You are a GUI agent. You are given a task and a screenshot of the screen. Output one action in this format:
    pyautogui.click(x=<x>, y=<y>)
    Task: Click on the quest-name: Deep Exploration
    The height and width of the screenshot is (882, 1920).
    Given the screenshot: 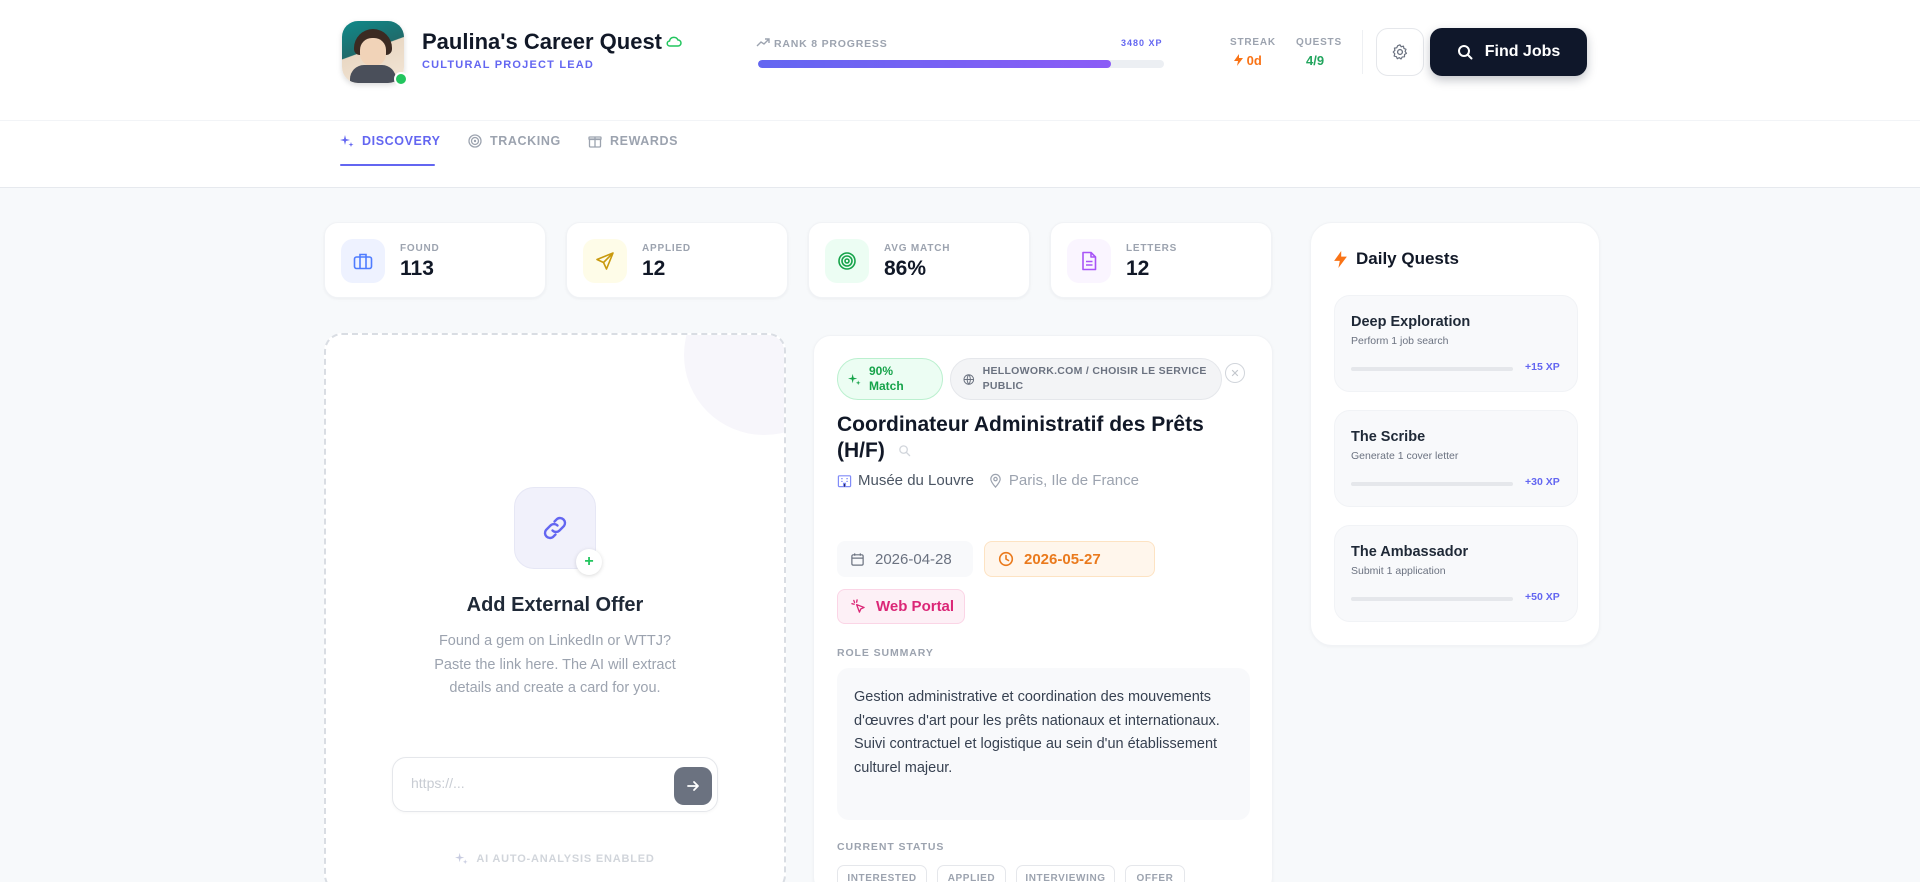 What is the action you would take?
    pyautogui.click(x=1411, y=322)
    